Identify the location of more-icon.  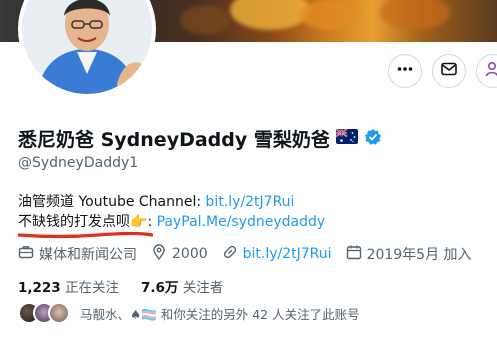
(405, 71).